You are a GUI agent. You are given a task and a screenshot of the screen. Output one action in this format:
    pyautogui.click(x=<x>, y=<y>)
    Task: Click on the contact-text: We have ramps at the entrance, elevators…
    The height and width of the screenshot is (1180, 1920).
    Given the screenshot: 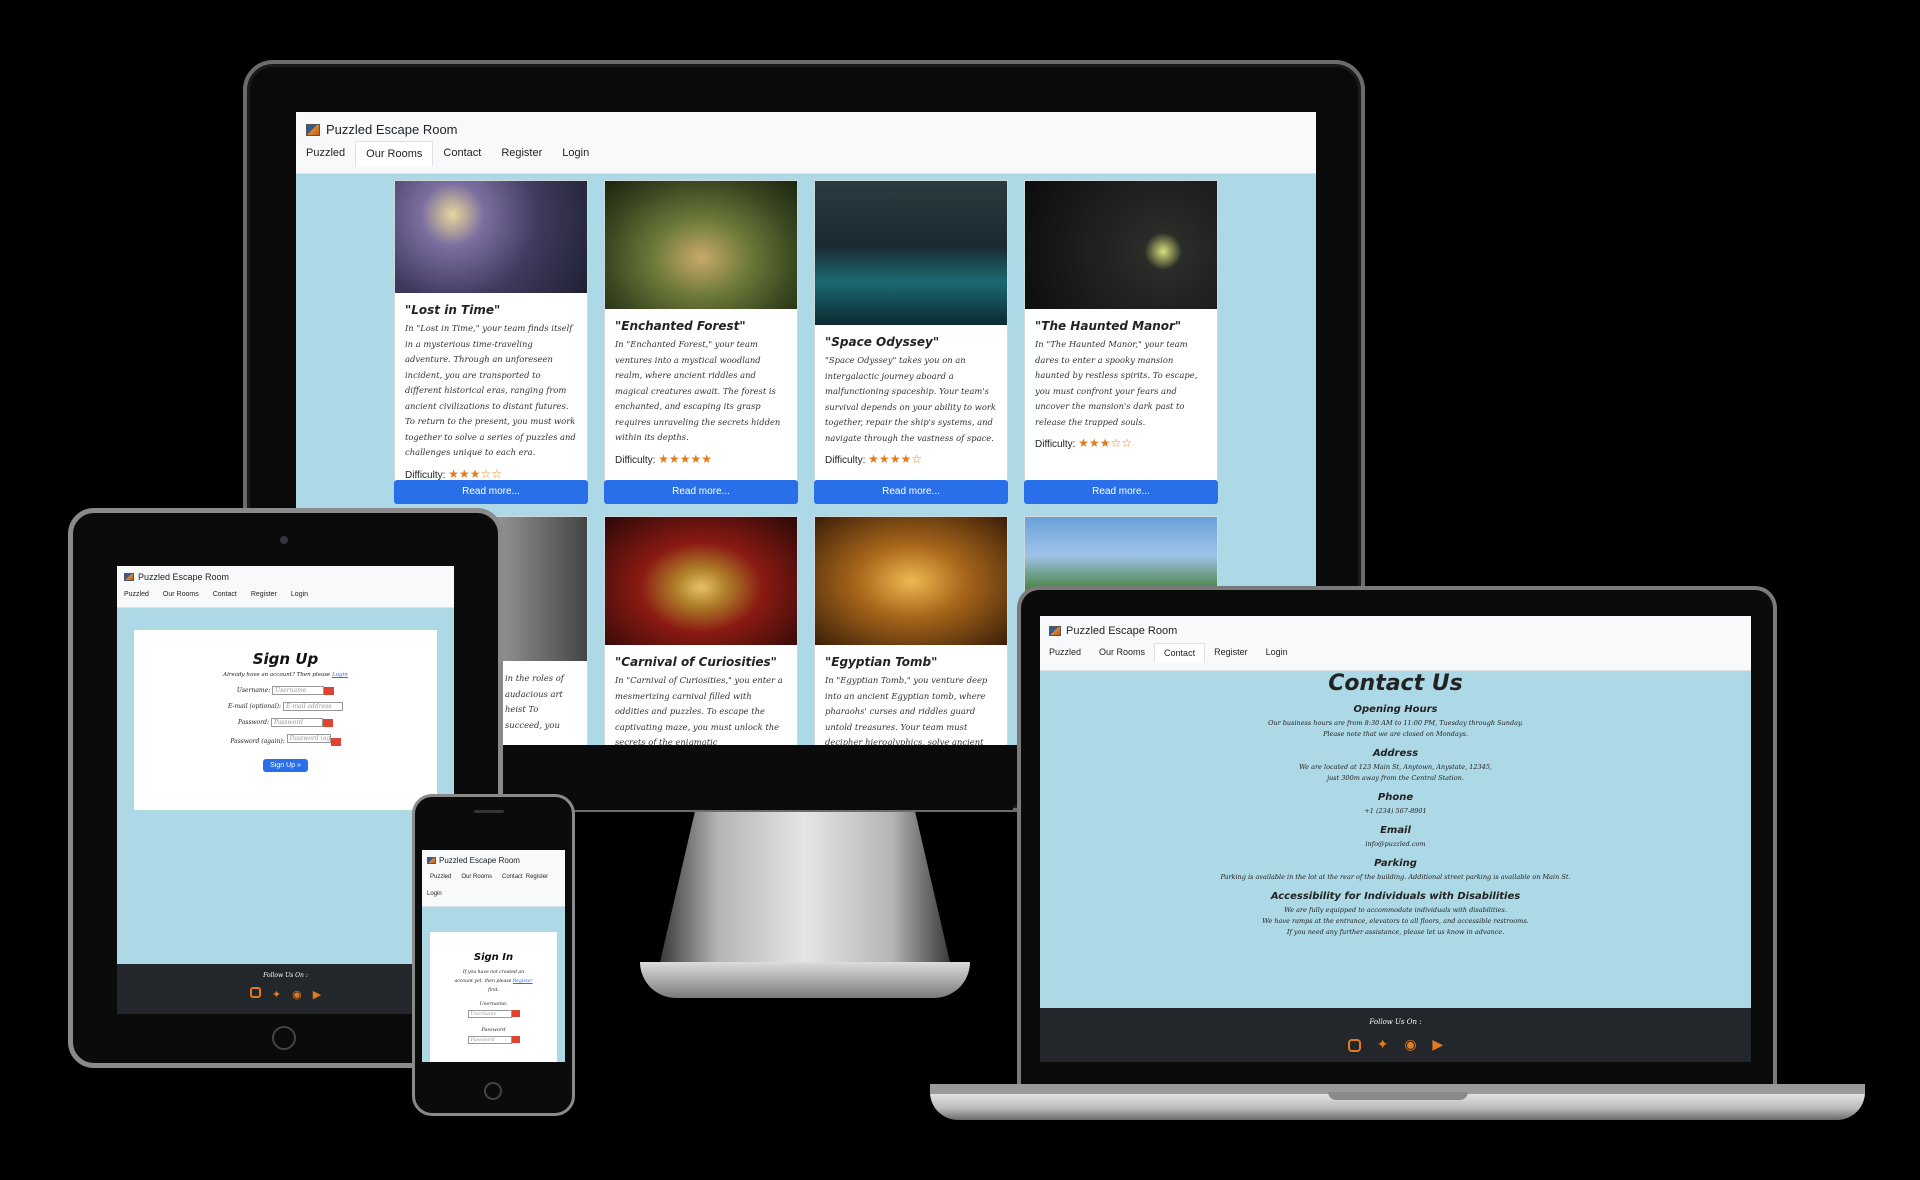 What is the action you would take?
    pyautogui.click(x=1395, y=921)
    